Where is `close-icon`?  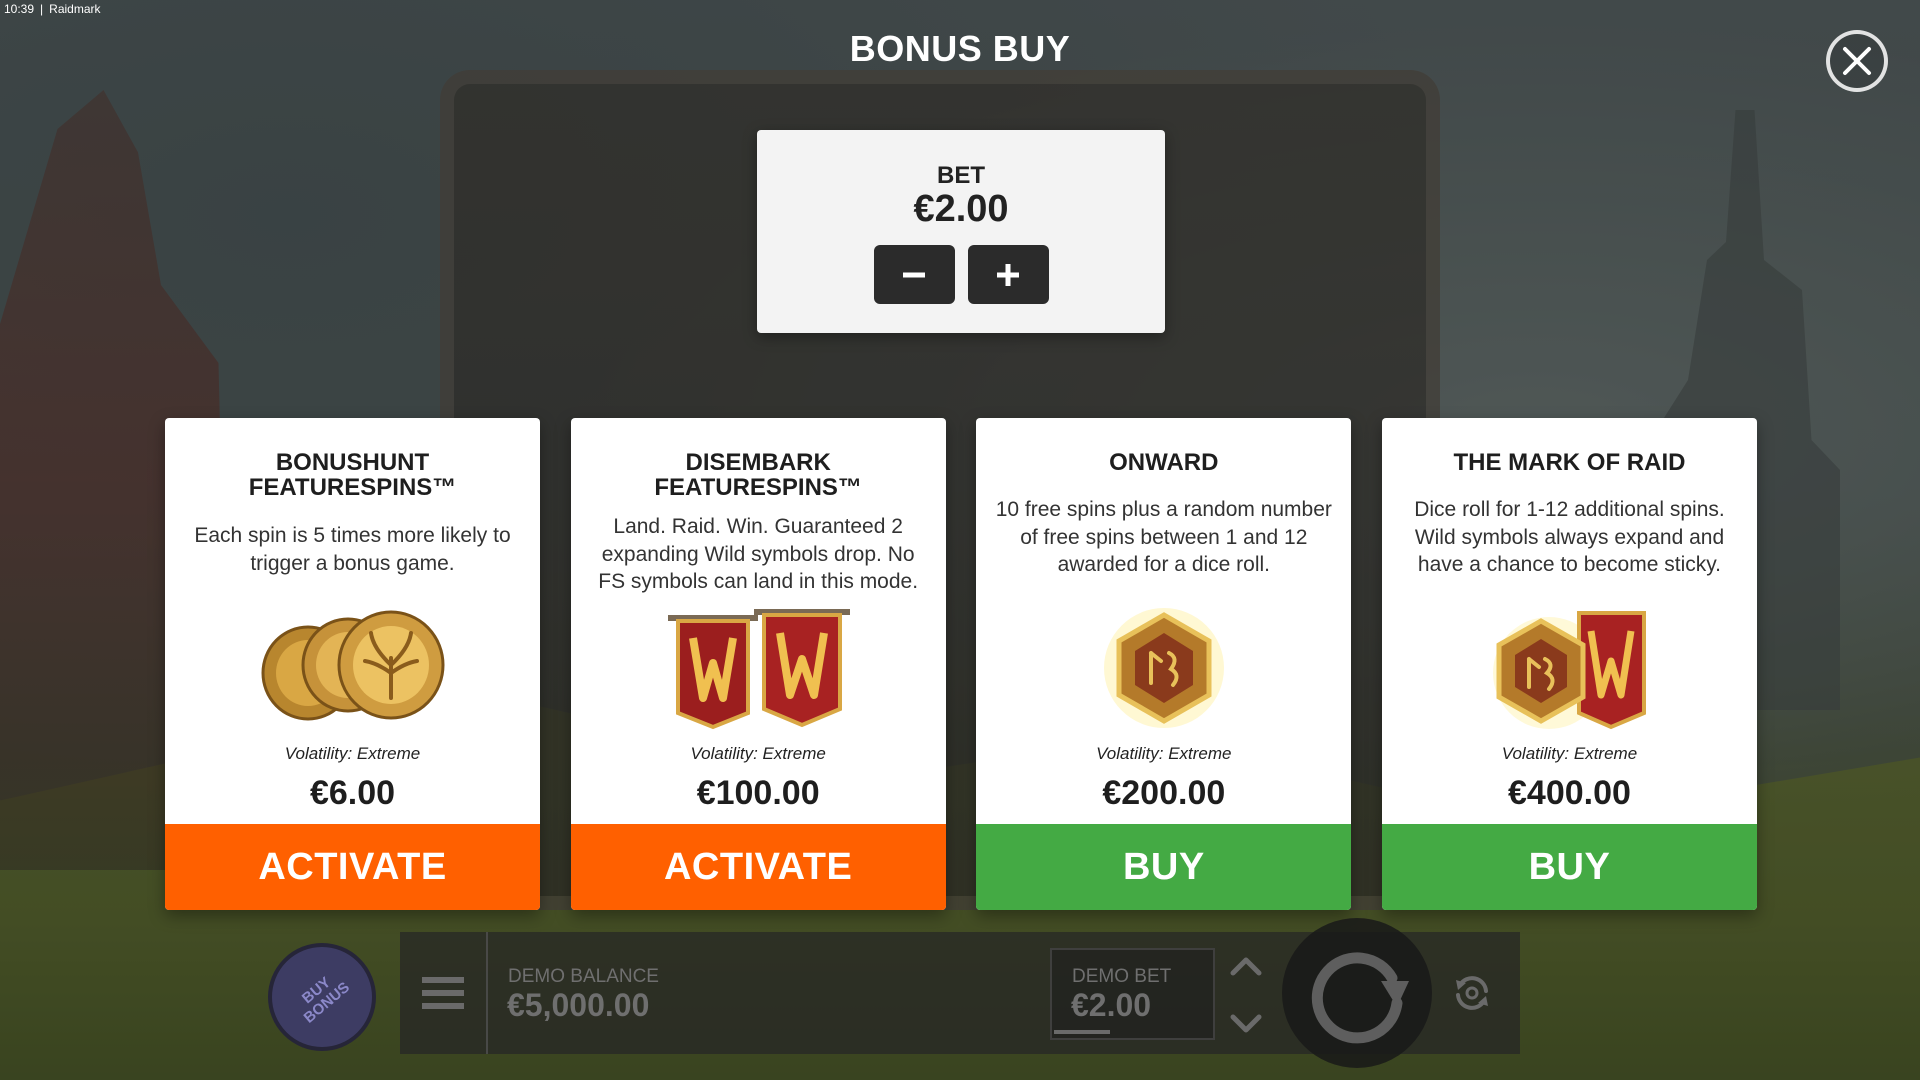 close-icon is located at coordinates (1857, 61).